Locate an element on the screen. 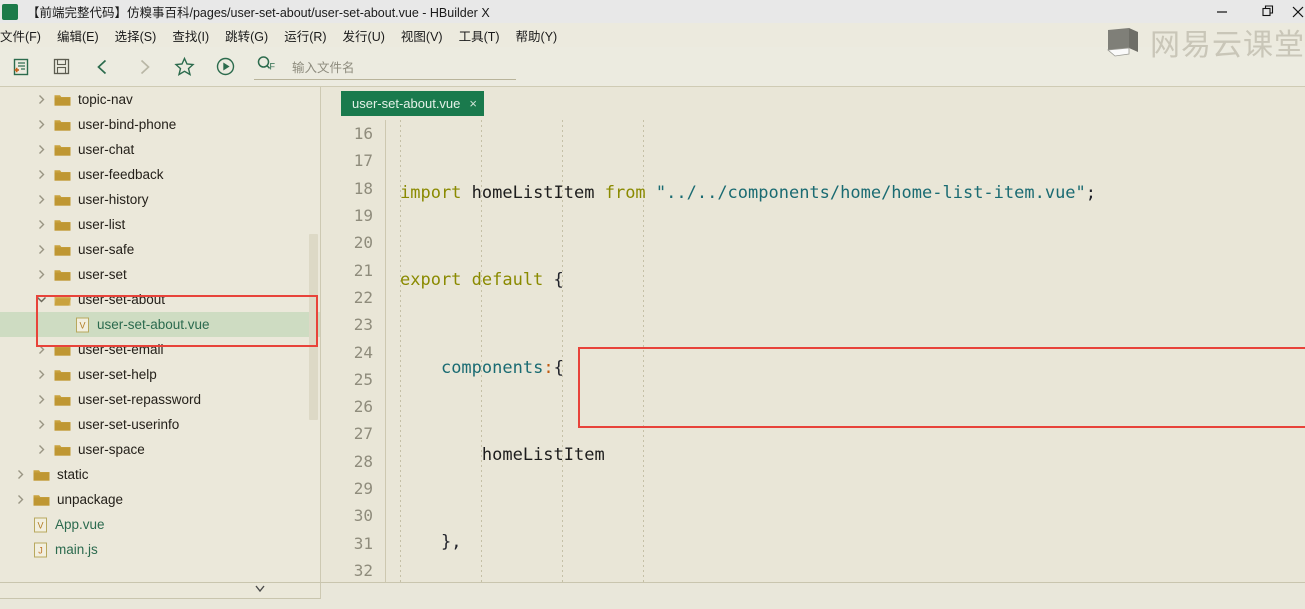  restore-button is located at coordinates (1268, 11).